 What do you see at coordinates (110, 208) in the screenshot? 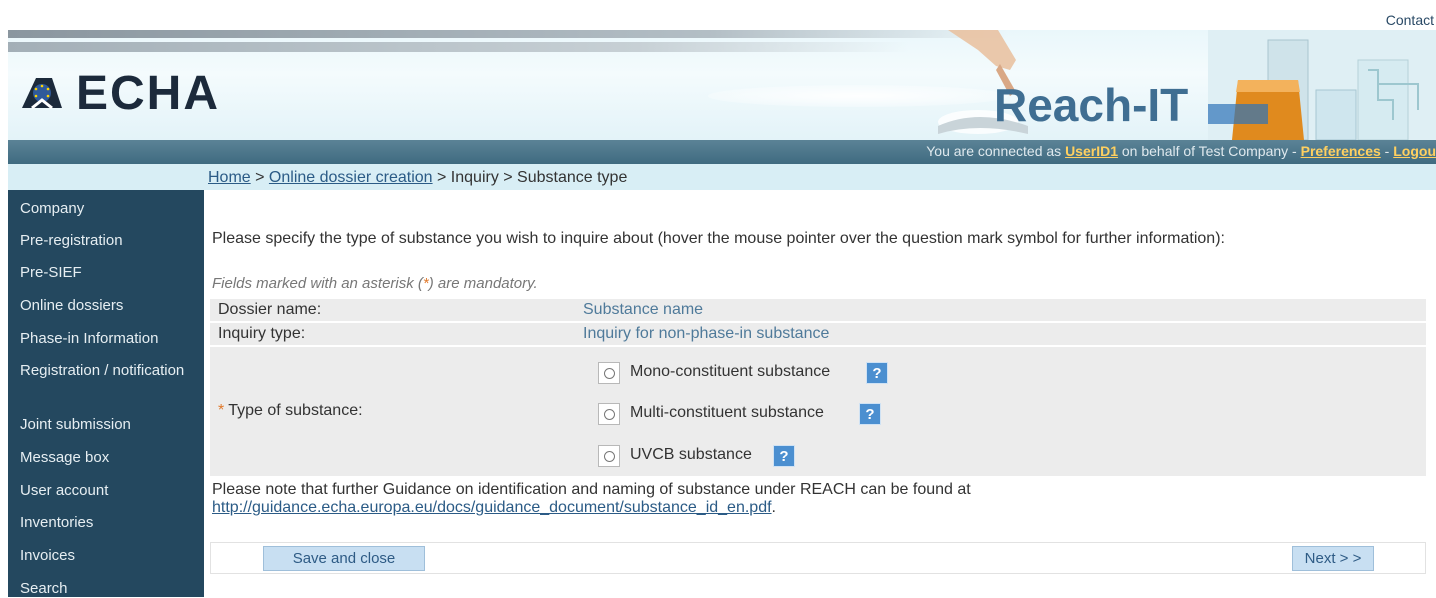
I see `sidebar-item-company: Company` at bounding box center [110, 208].